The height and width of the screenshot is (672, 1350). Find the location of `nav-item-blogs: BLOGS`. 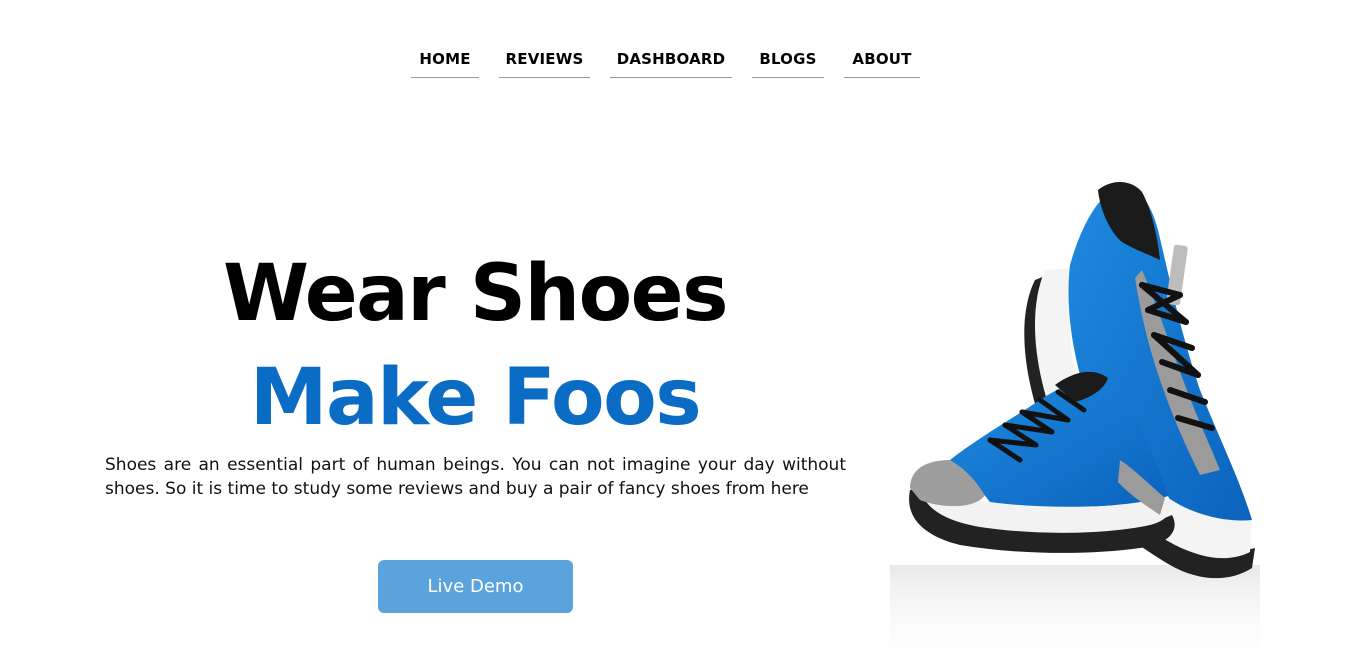

nav-item-blogs: BLOGS is located at coordinates (788, 61).